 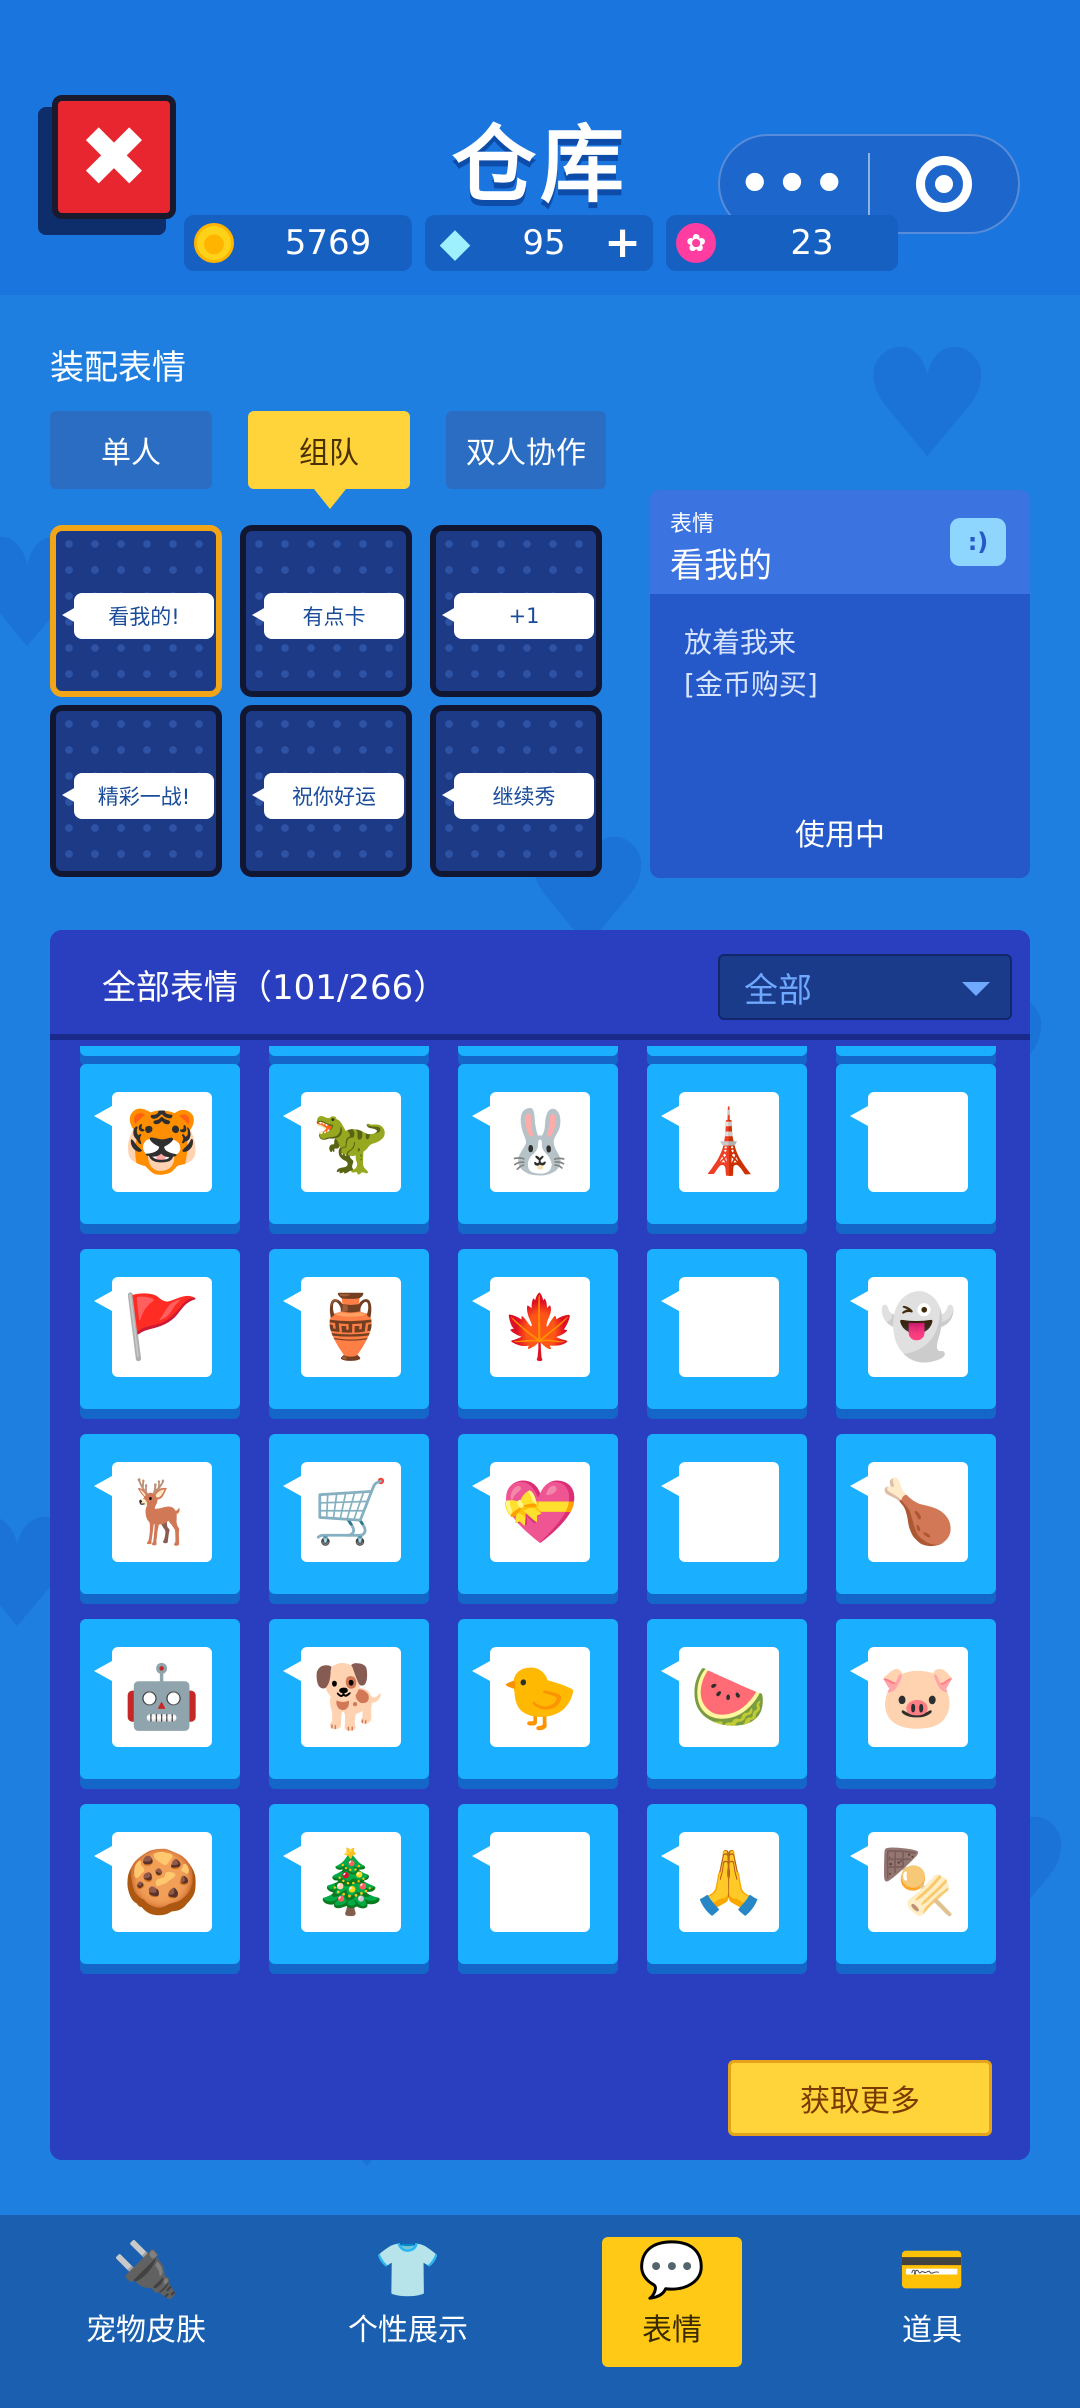 I want to click on detail-price-type: [金币购买], so click(x=751, y=684).